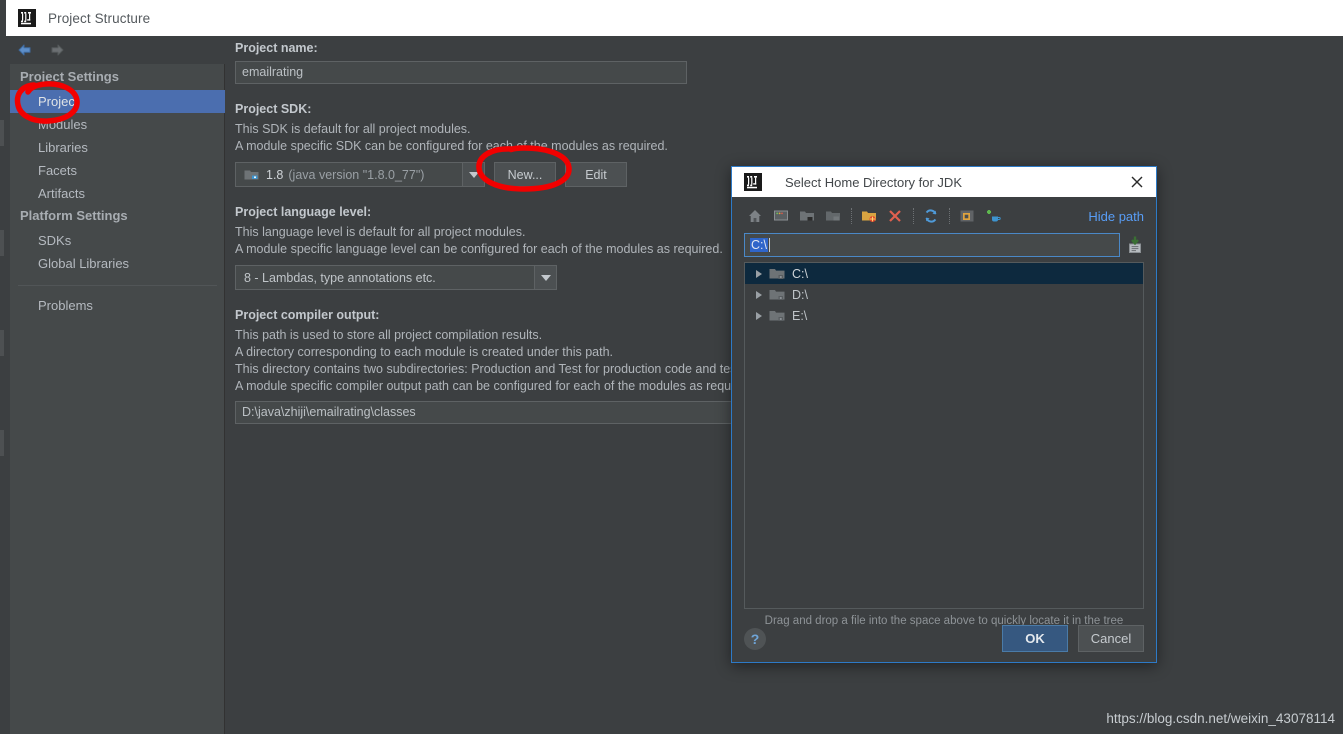 The height and width of the screenshot is (734, 1343). I want to click on language-level-dropdown-arrow, so click(545, 277).